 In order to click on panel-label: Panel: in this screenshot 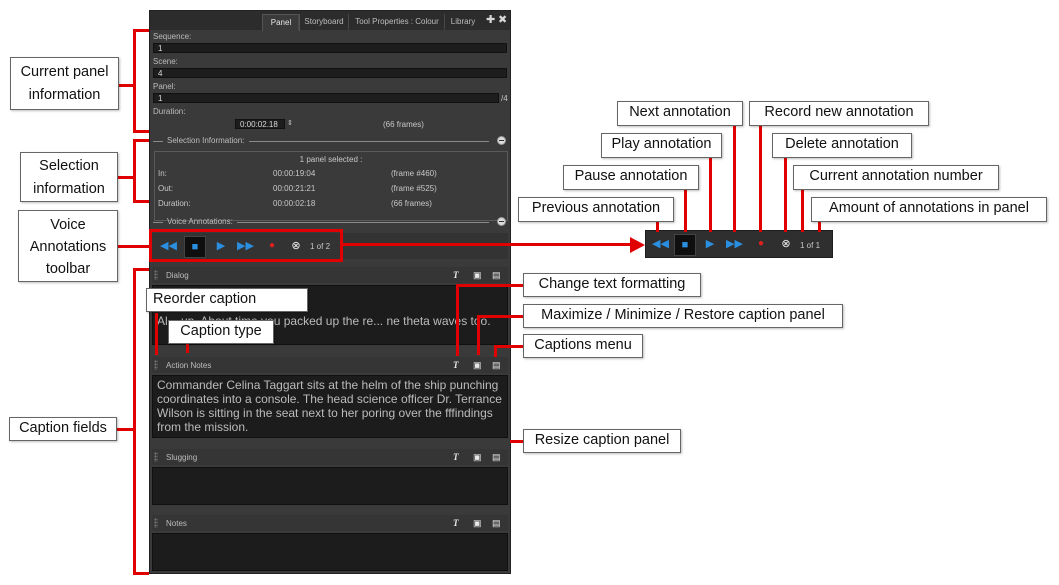, I will do `click(164, 86)`.